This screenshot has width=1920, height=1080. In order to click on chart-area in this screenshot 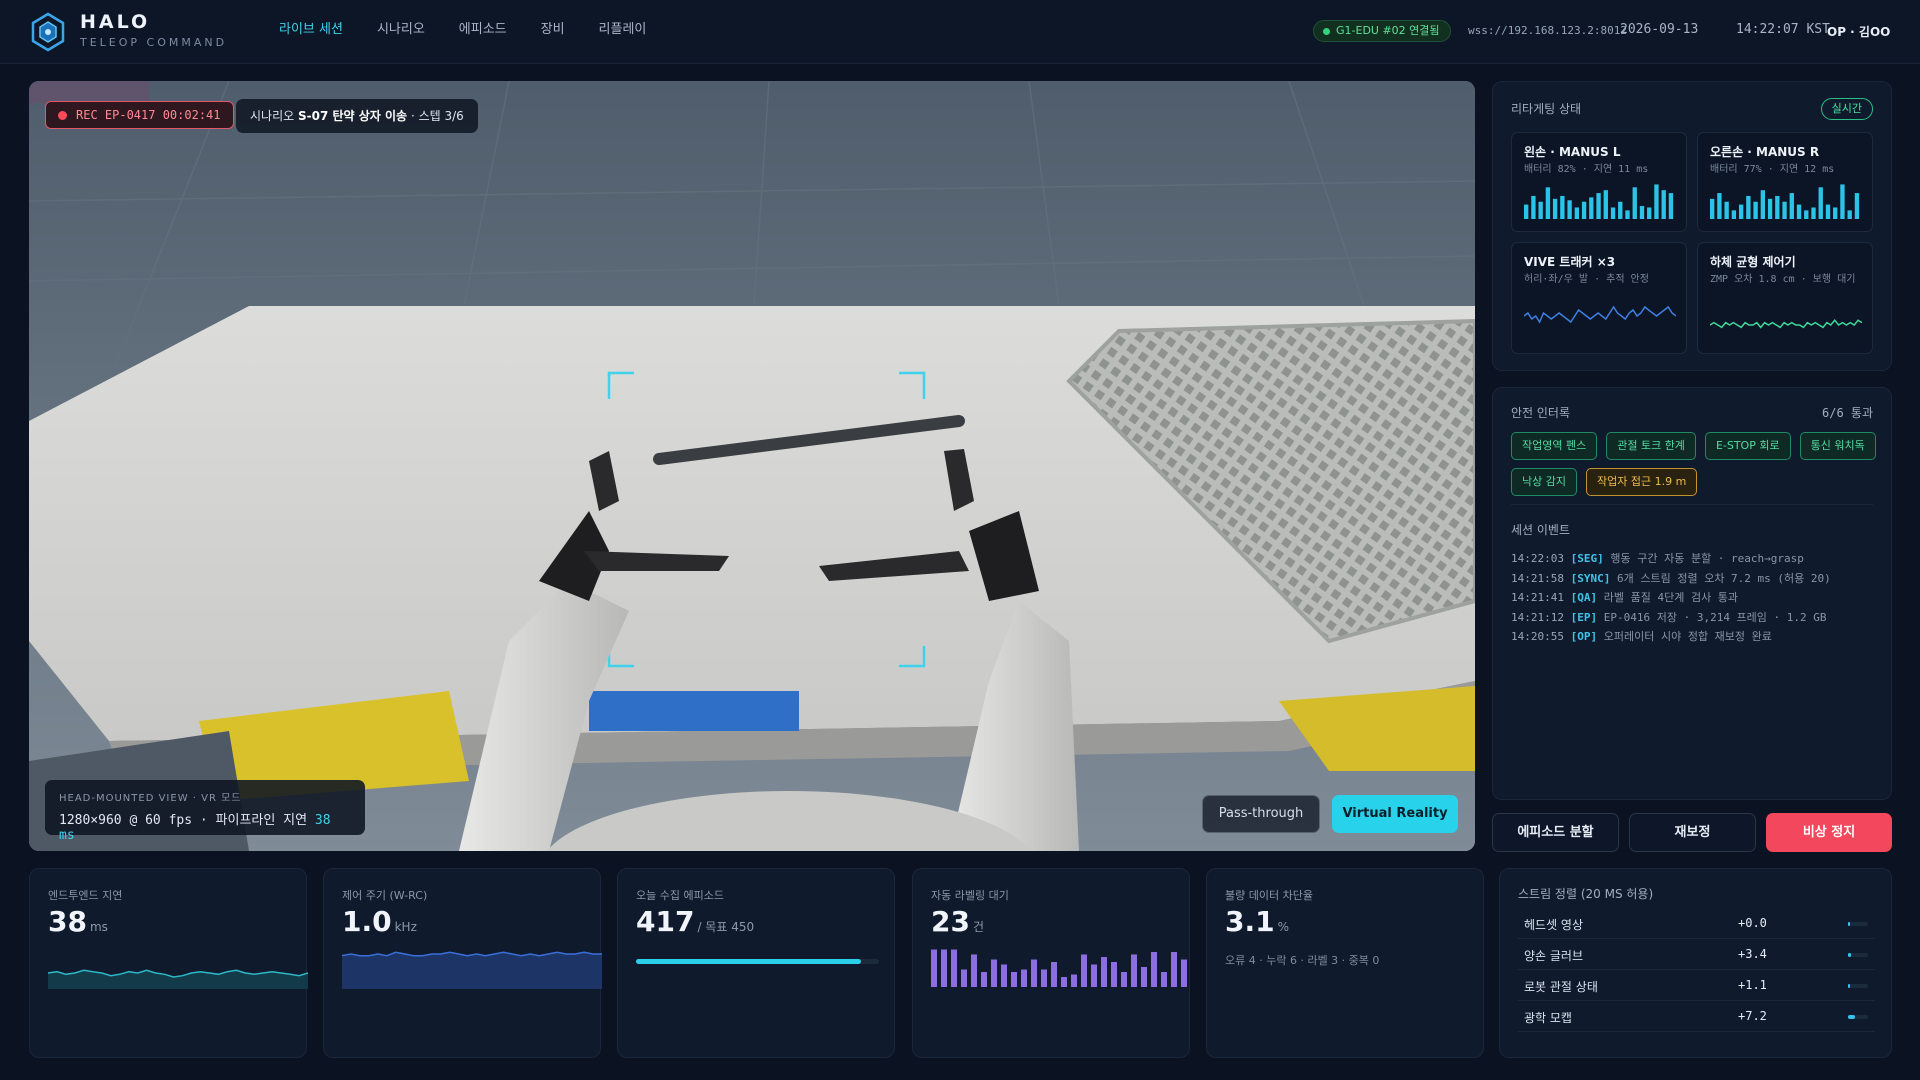, I will do `click(178, 979)`.